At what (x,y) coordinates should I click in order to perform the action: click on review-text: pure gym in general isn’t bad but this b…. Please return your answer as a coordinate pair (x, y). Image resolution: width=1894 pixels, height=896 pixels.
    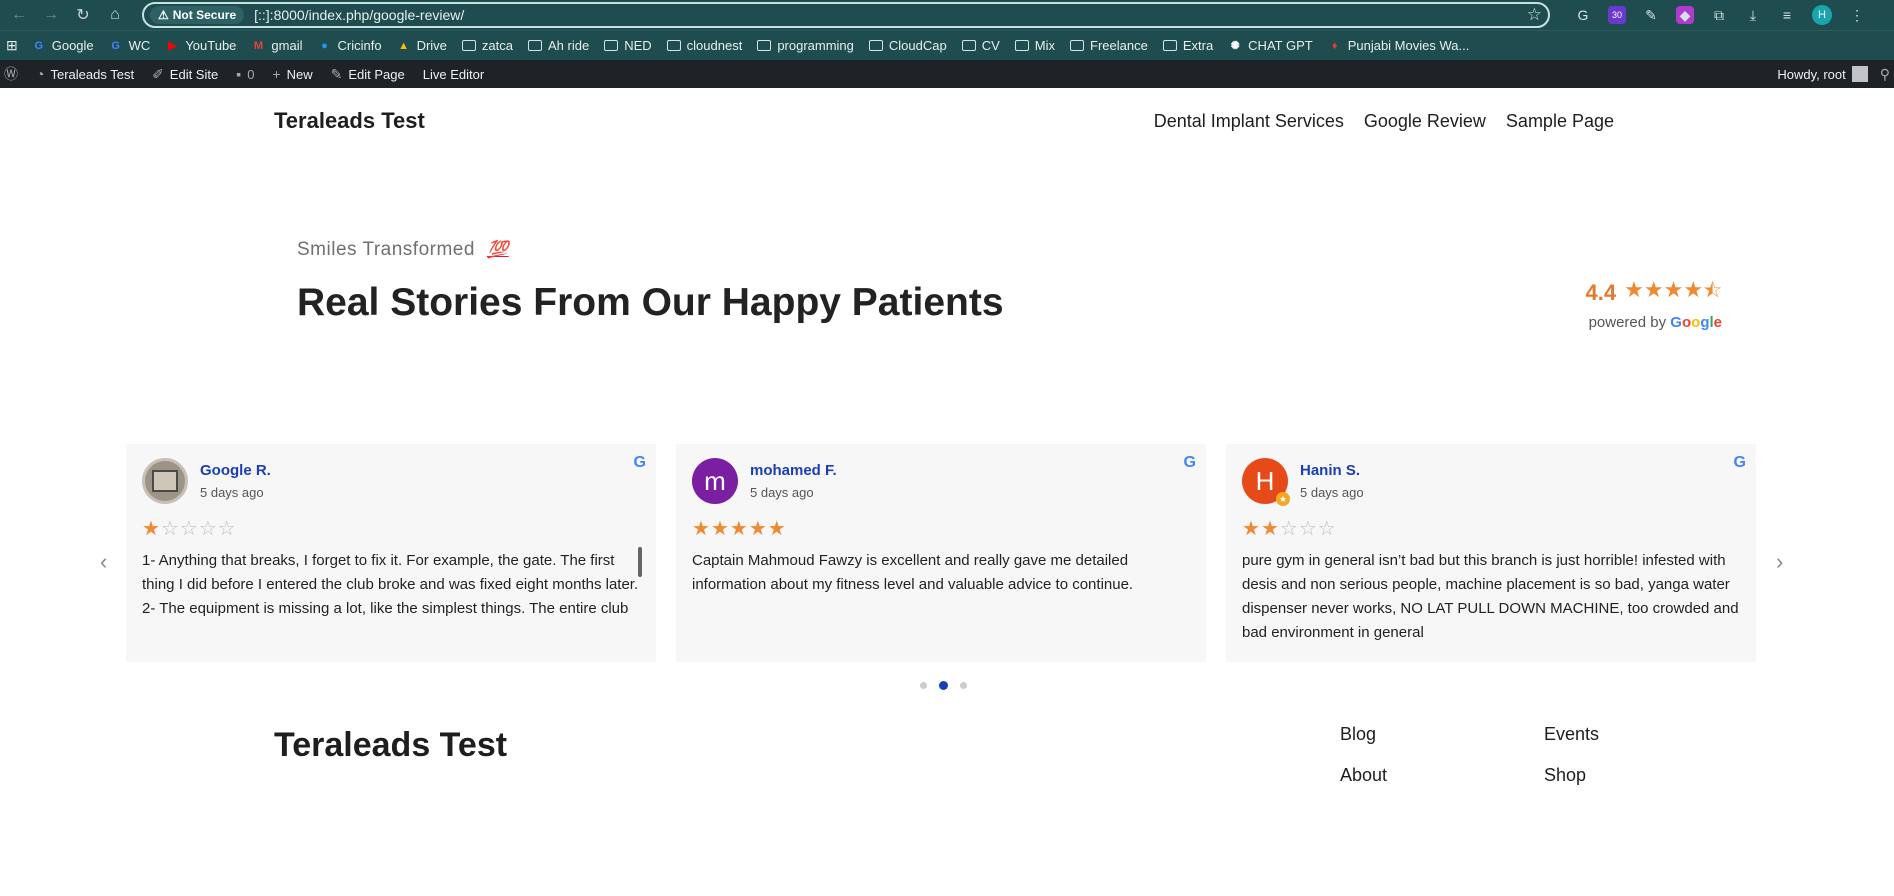
    Looking at the image, I should click on (1490, 596).